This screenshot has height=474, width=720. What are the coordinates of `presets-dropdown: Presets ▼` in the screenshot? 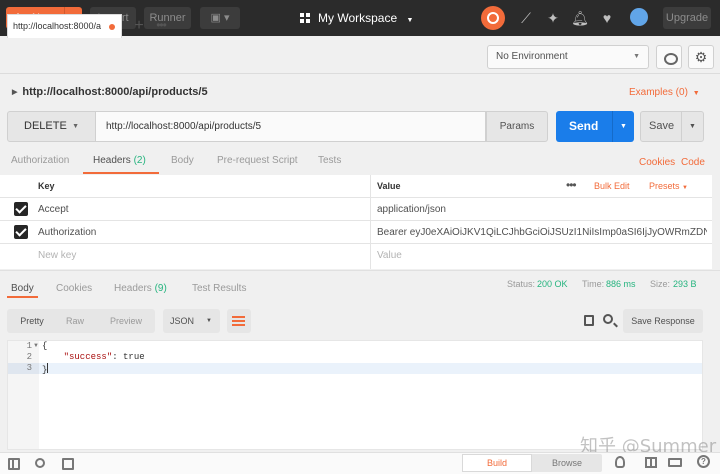 It's located at (668, 187).